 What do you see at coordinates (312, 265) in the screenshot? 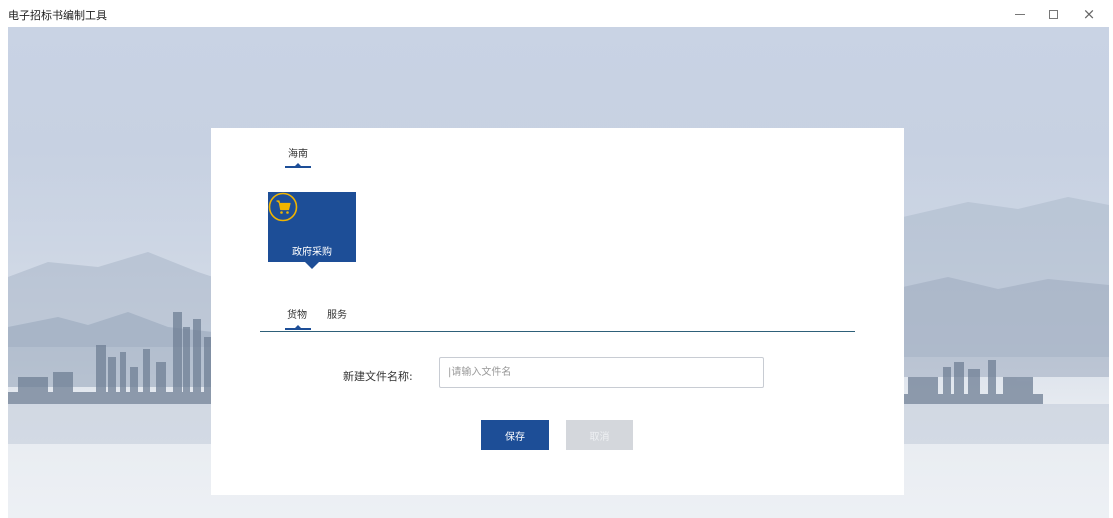
I see `tile-pointer-arrow` at bounding box center [312, 265].